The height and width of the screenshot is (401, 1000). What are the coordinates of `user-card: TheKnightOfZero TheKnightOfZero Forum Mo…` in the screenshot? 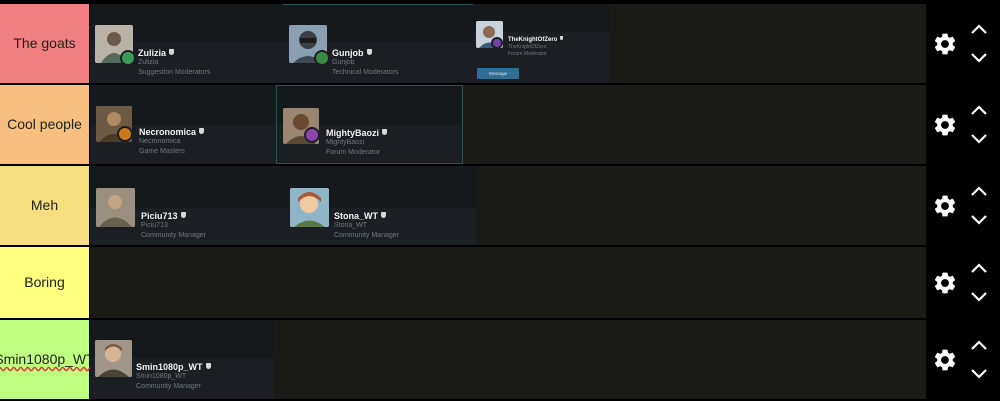 It's located at (541, 43).